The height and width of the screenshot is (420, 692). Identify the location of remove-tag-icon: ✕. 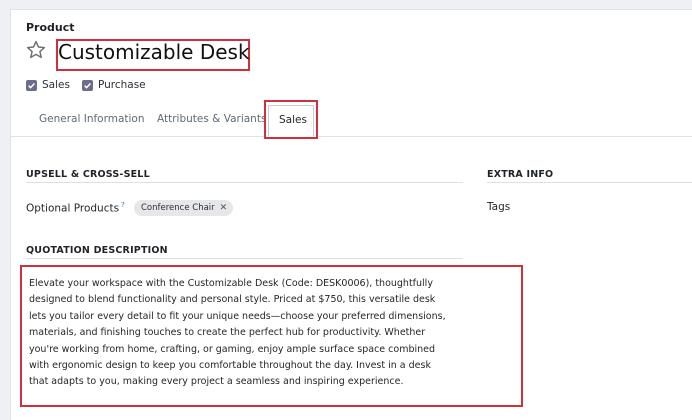
(224, 208).